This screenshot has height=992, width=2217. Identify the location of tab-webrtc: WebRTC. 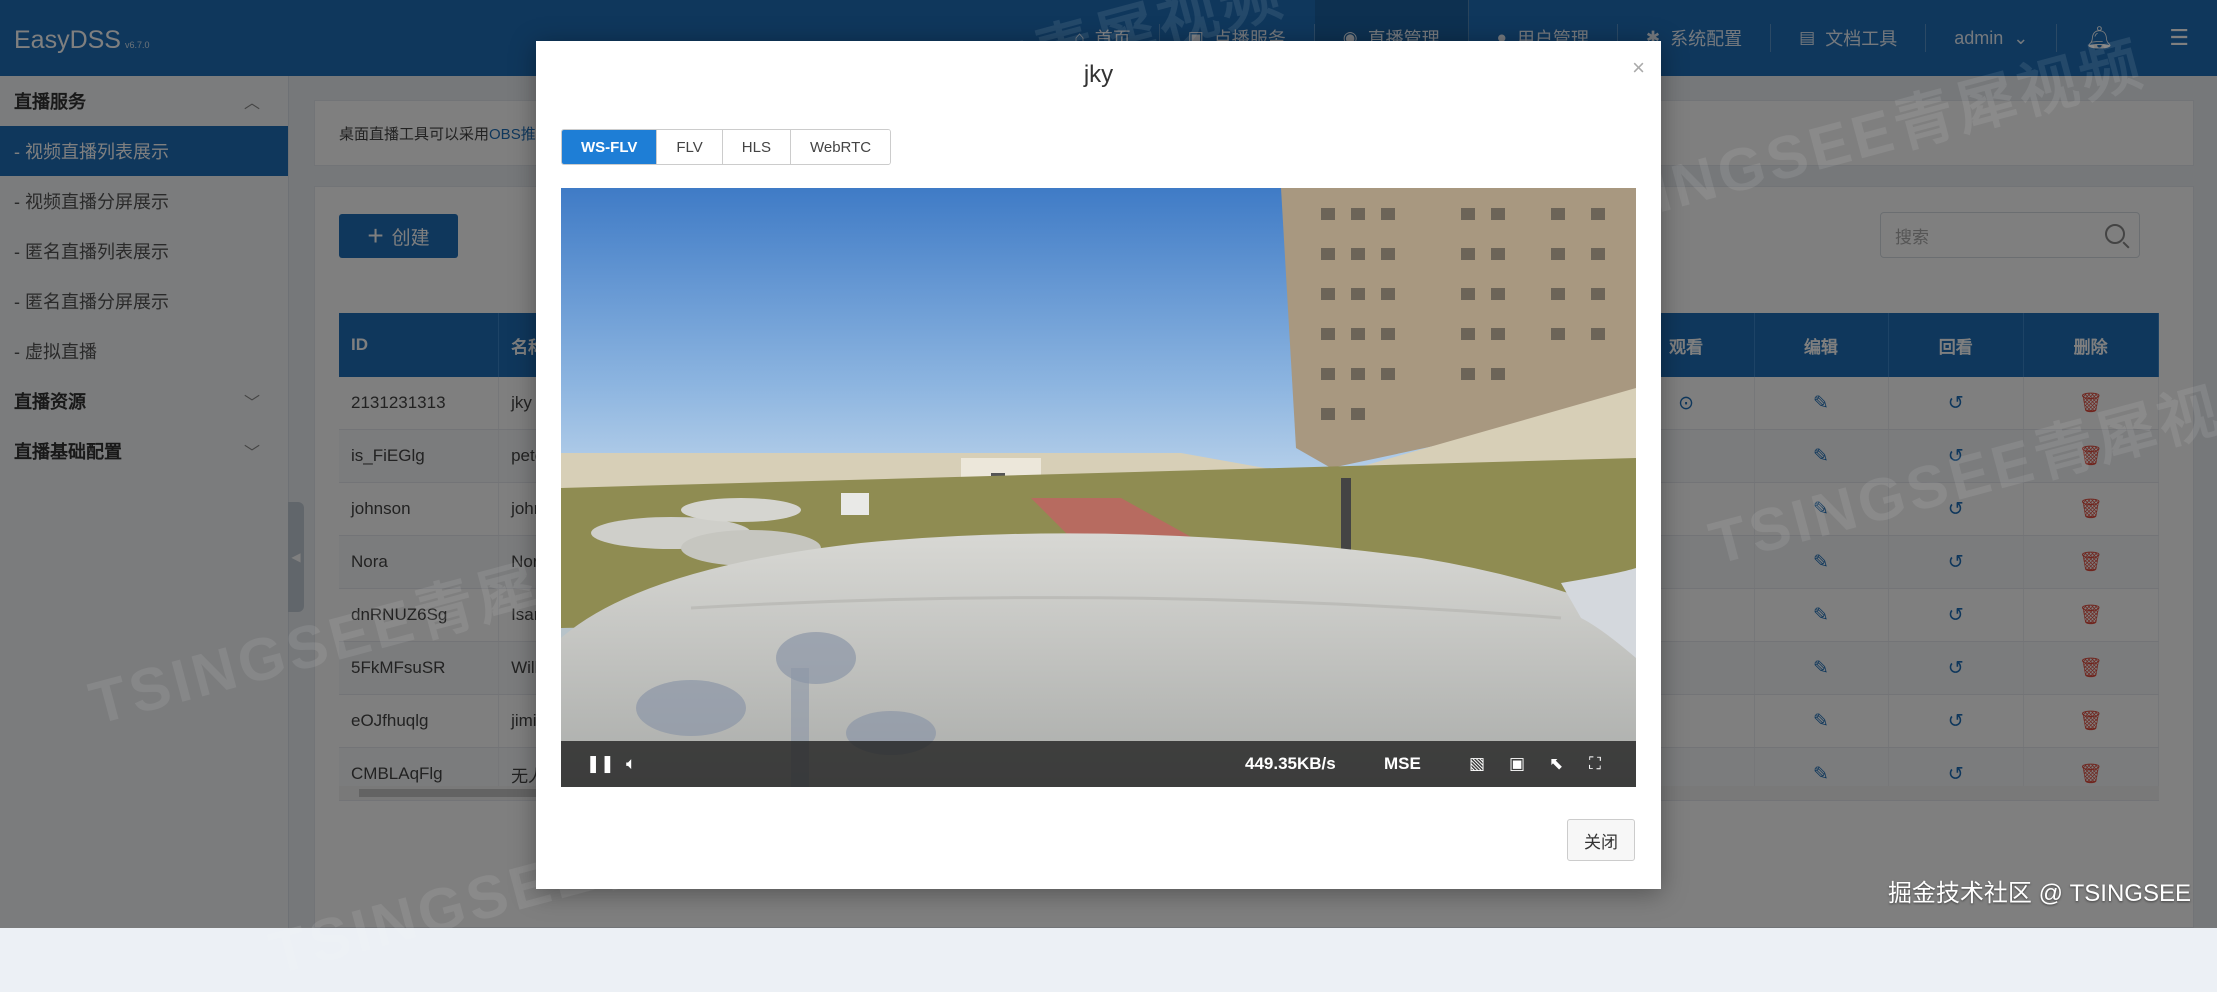
(840, 147).